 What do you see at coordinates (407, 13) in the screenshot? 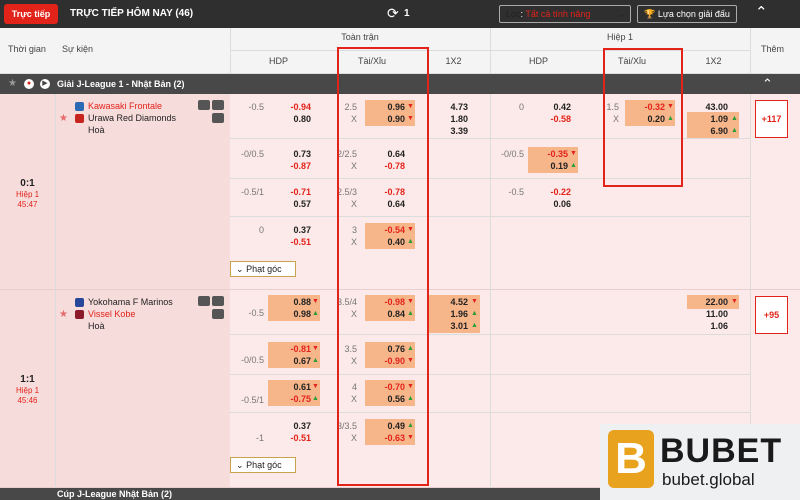
I see `refresh-count: 1` at bounding box center [407, 13].